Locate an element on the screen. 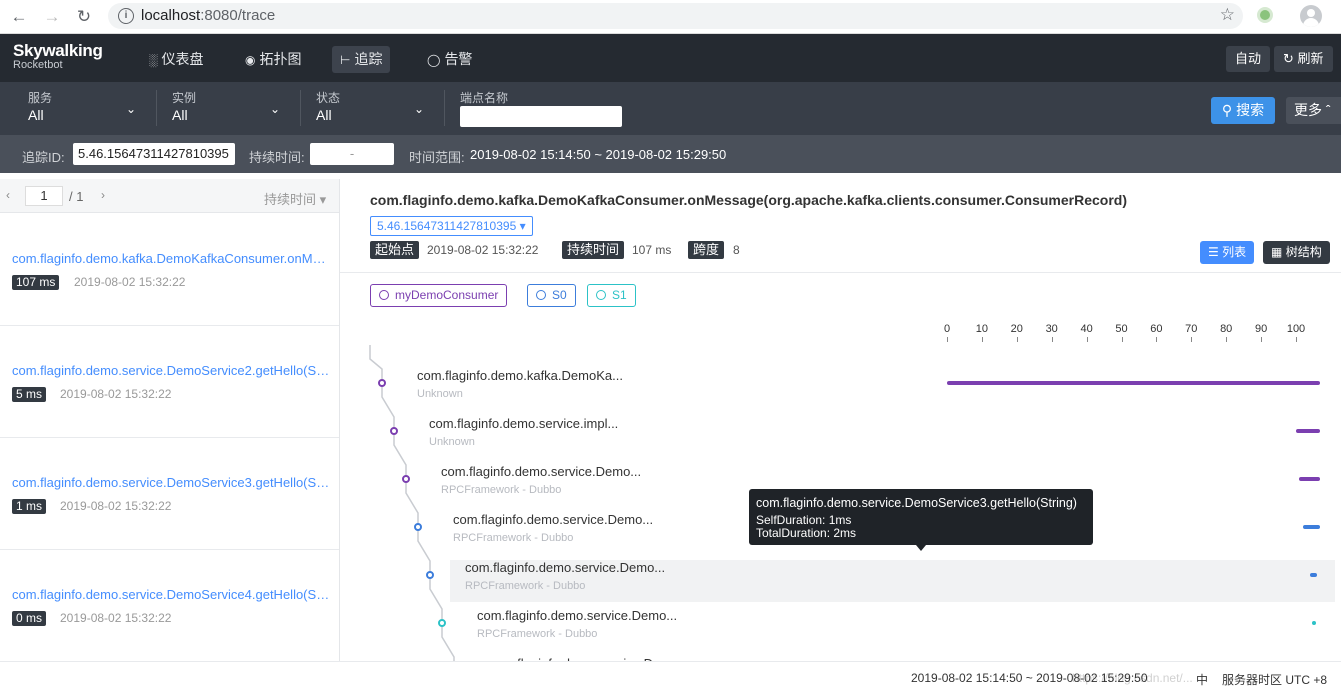  more-button: 更多 ˆ is located at coordinates (1313, 110).